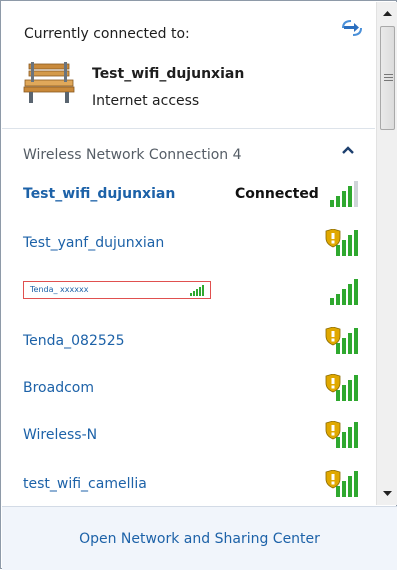 This screenshot has height=570, width=397. What do you see at coordinates (132, 155) in the screenshot?
I see `adapter-name: Wireless Network Connection 4` at bounding box center [132, 155].